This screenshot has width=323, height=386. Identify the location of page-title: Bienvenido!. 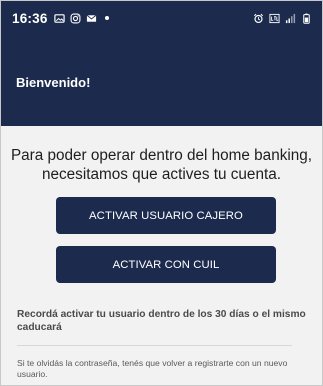
(53, 82).